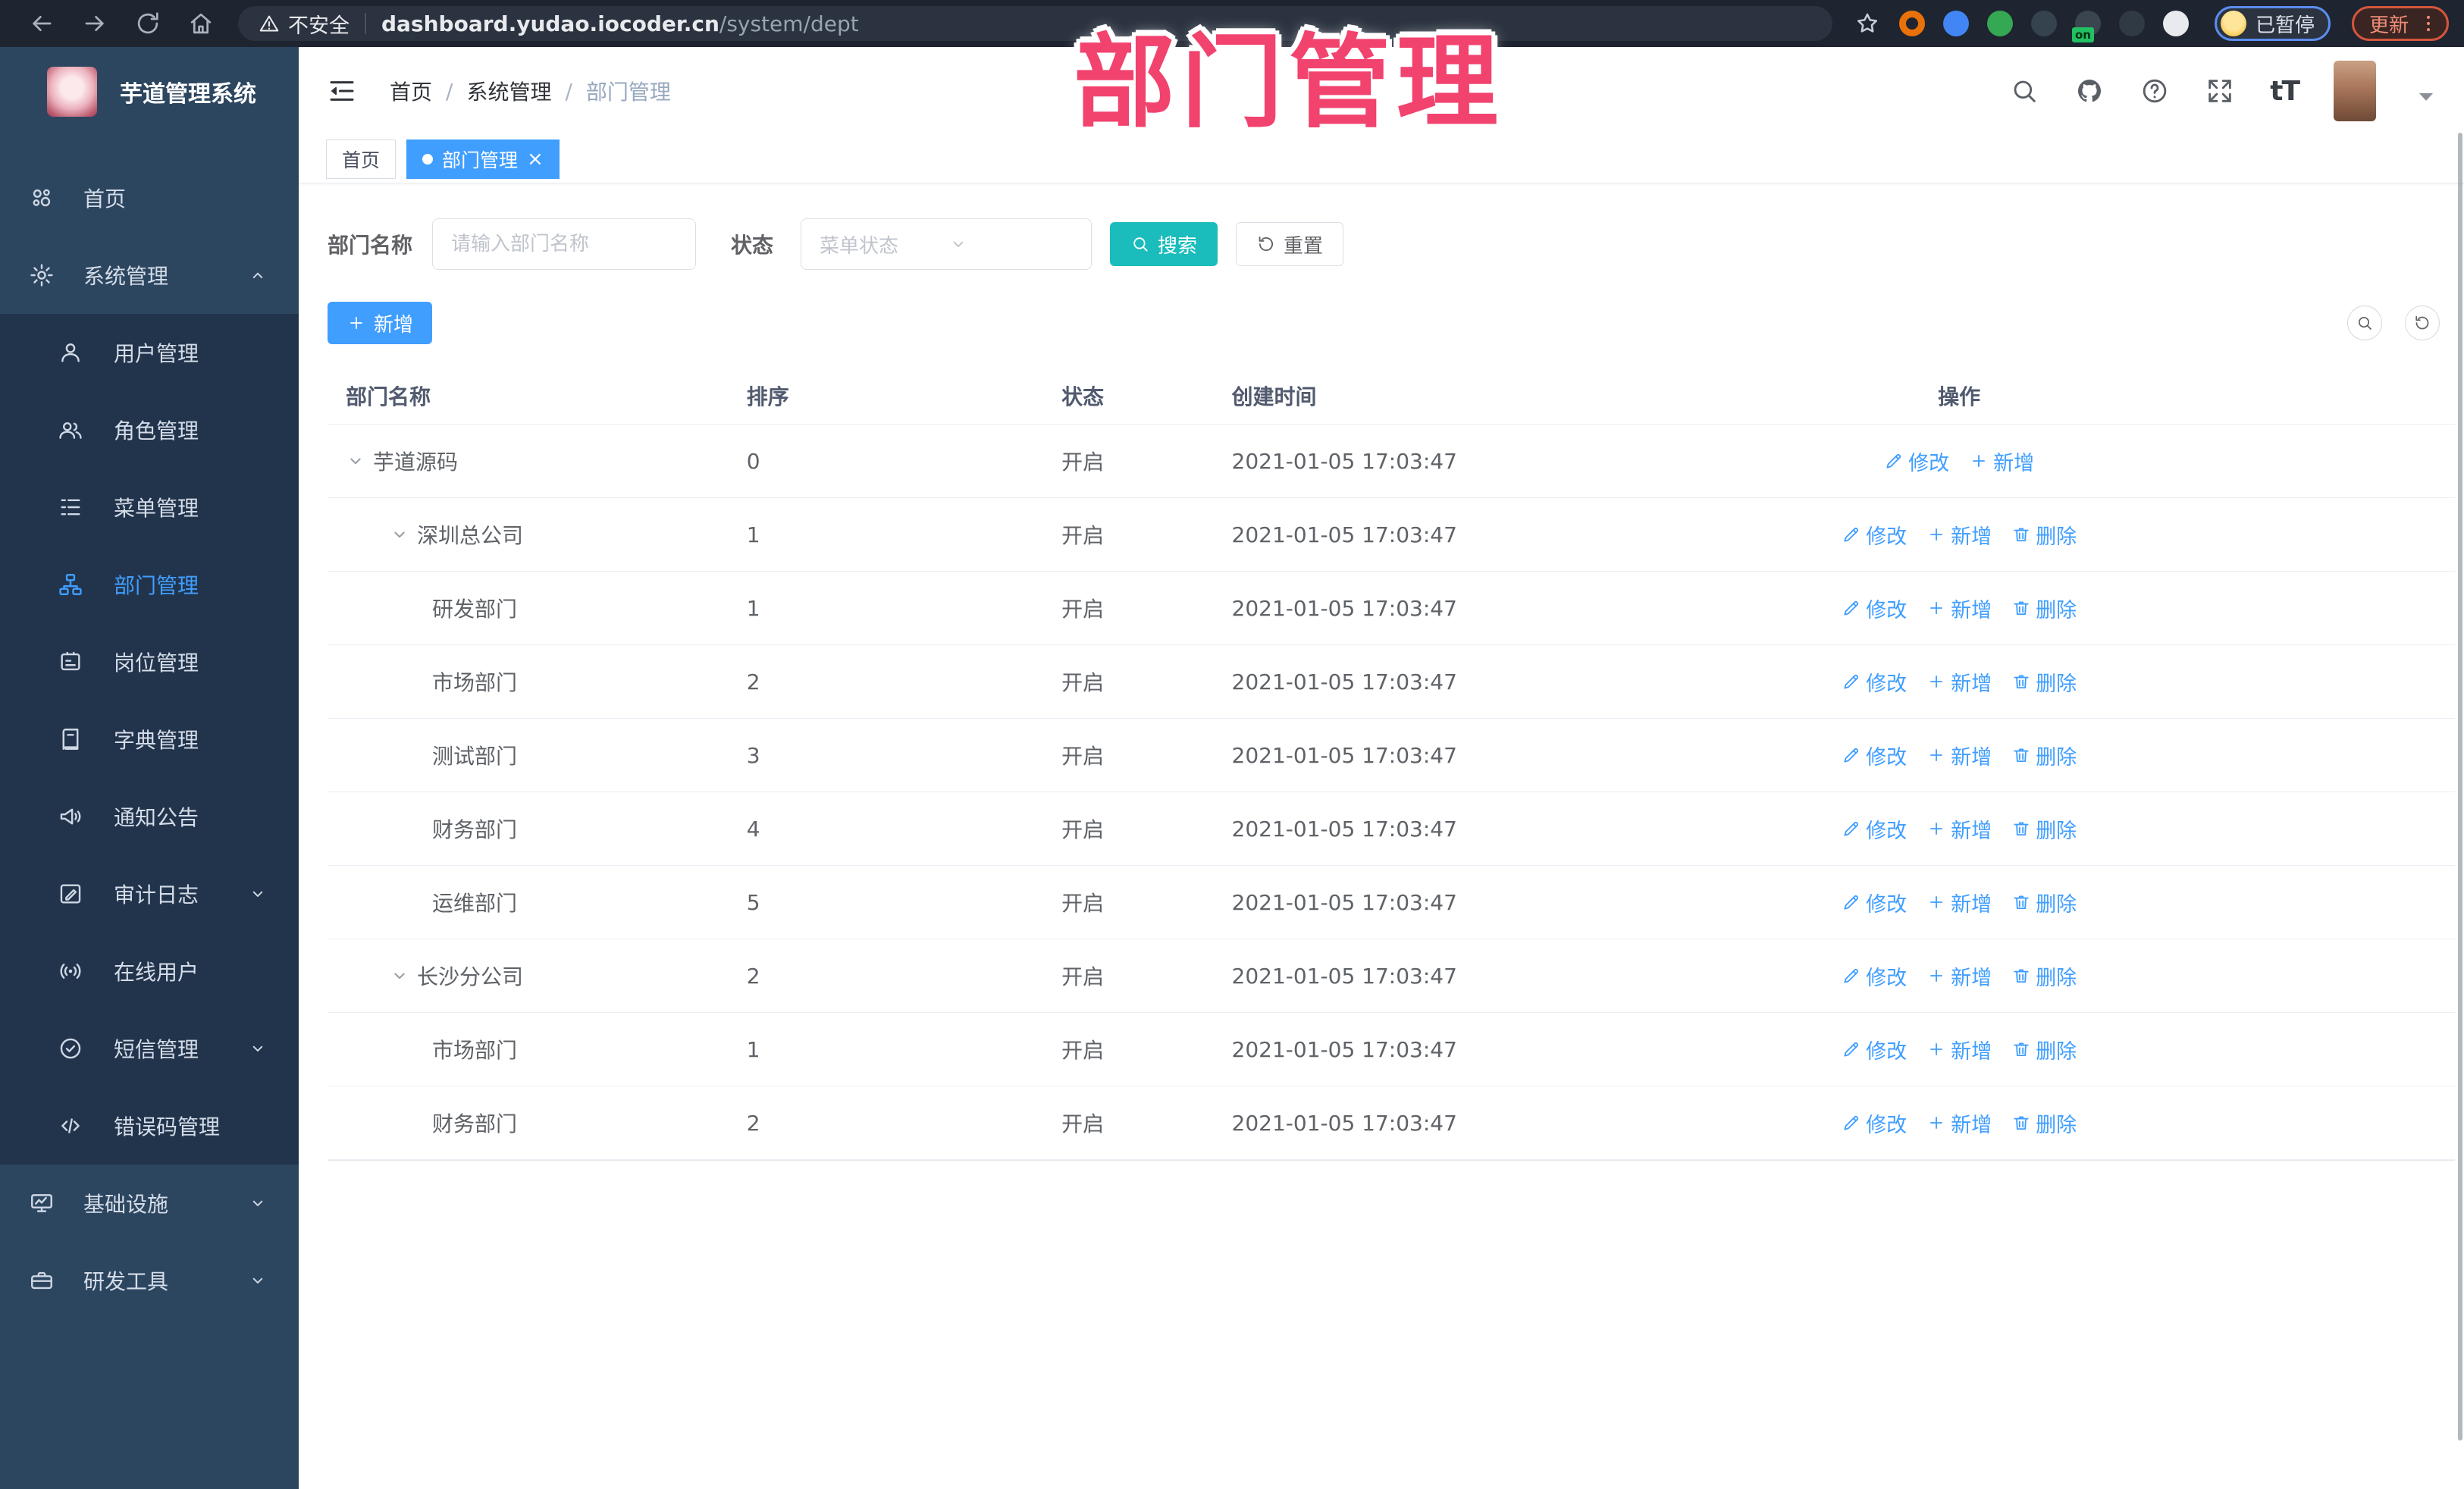 Image resolution: width=2464 pixels, height=1489 pixels. What do you see at coordinates (201, 23) in the screenshot?
I see `browser-home-button` at bounding box center [201, 23].